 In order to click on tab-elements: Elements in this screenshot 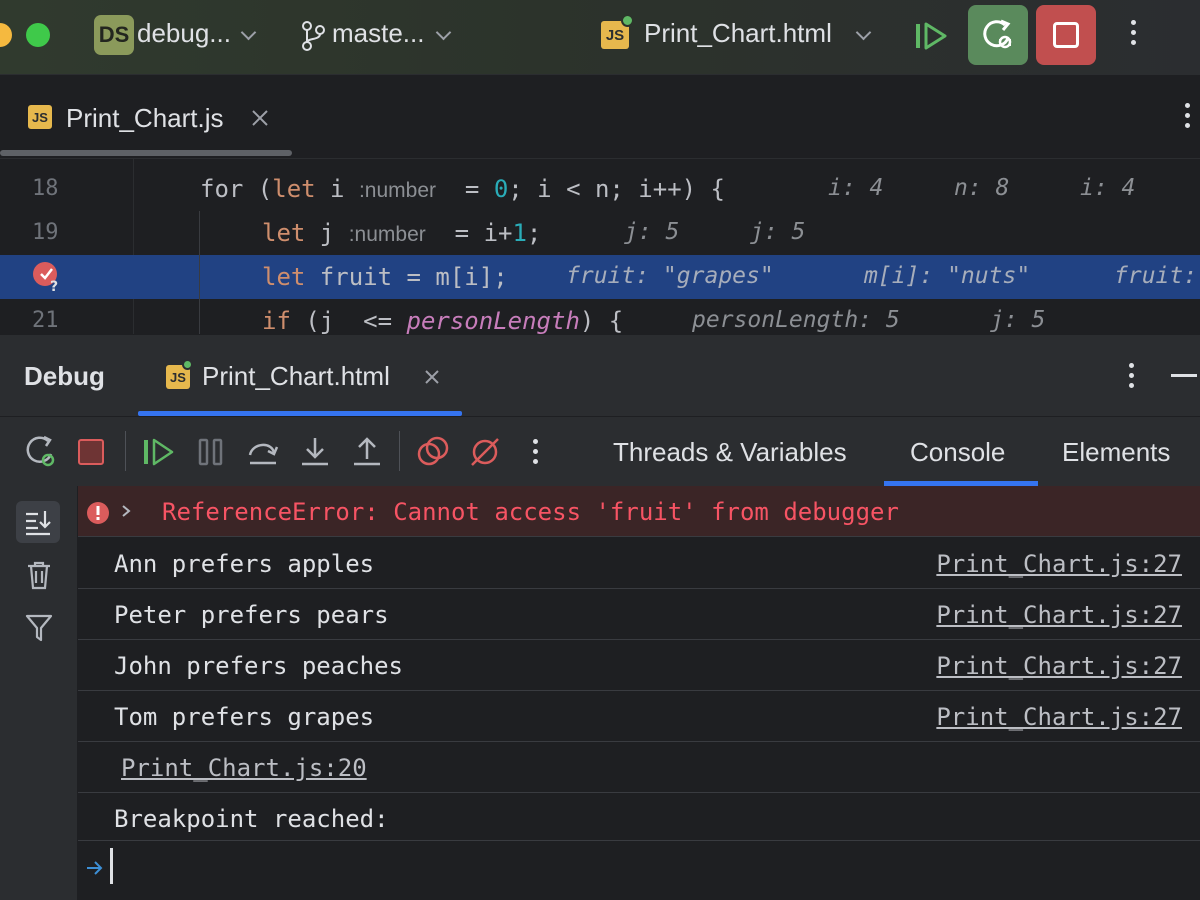, I will do `click(1116, 452)`.